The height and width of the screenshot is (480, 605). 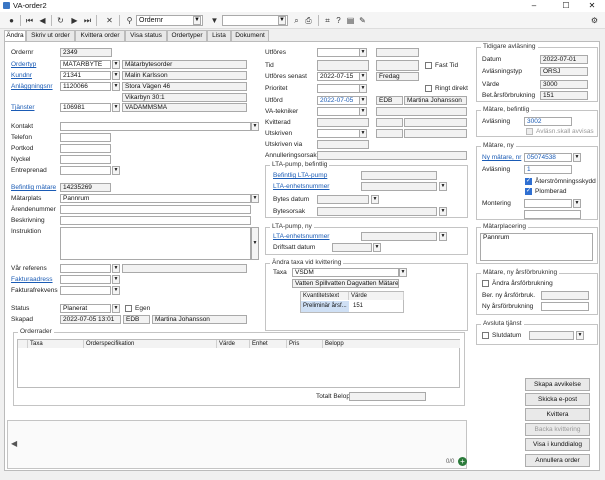 I want to click on signature-icon: ✎, so click(x=362, y=20).